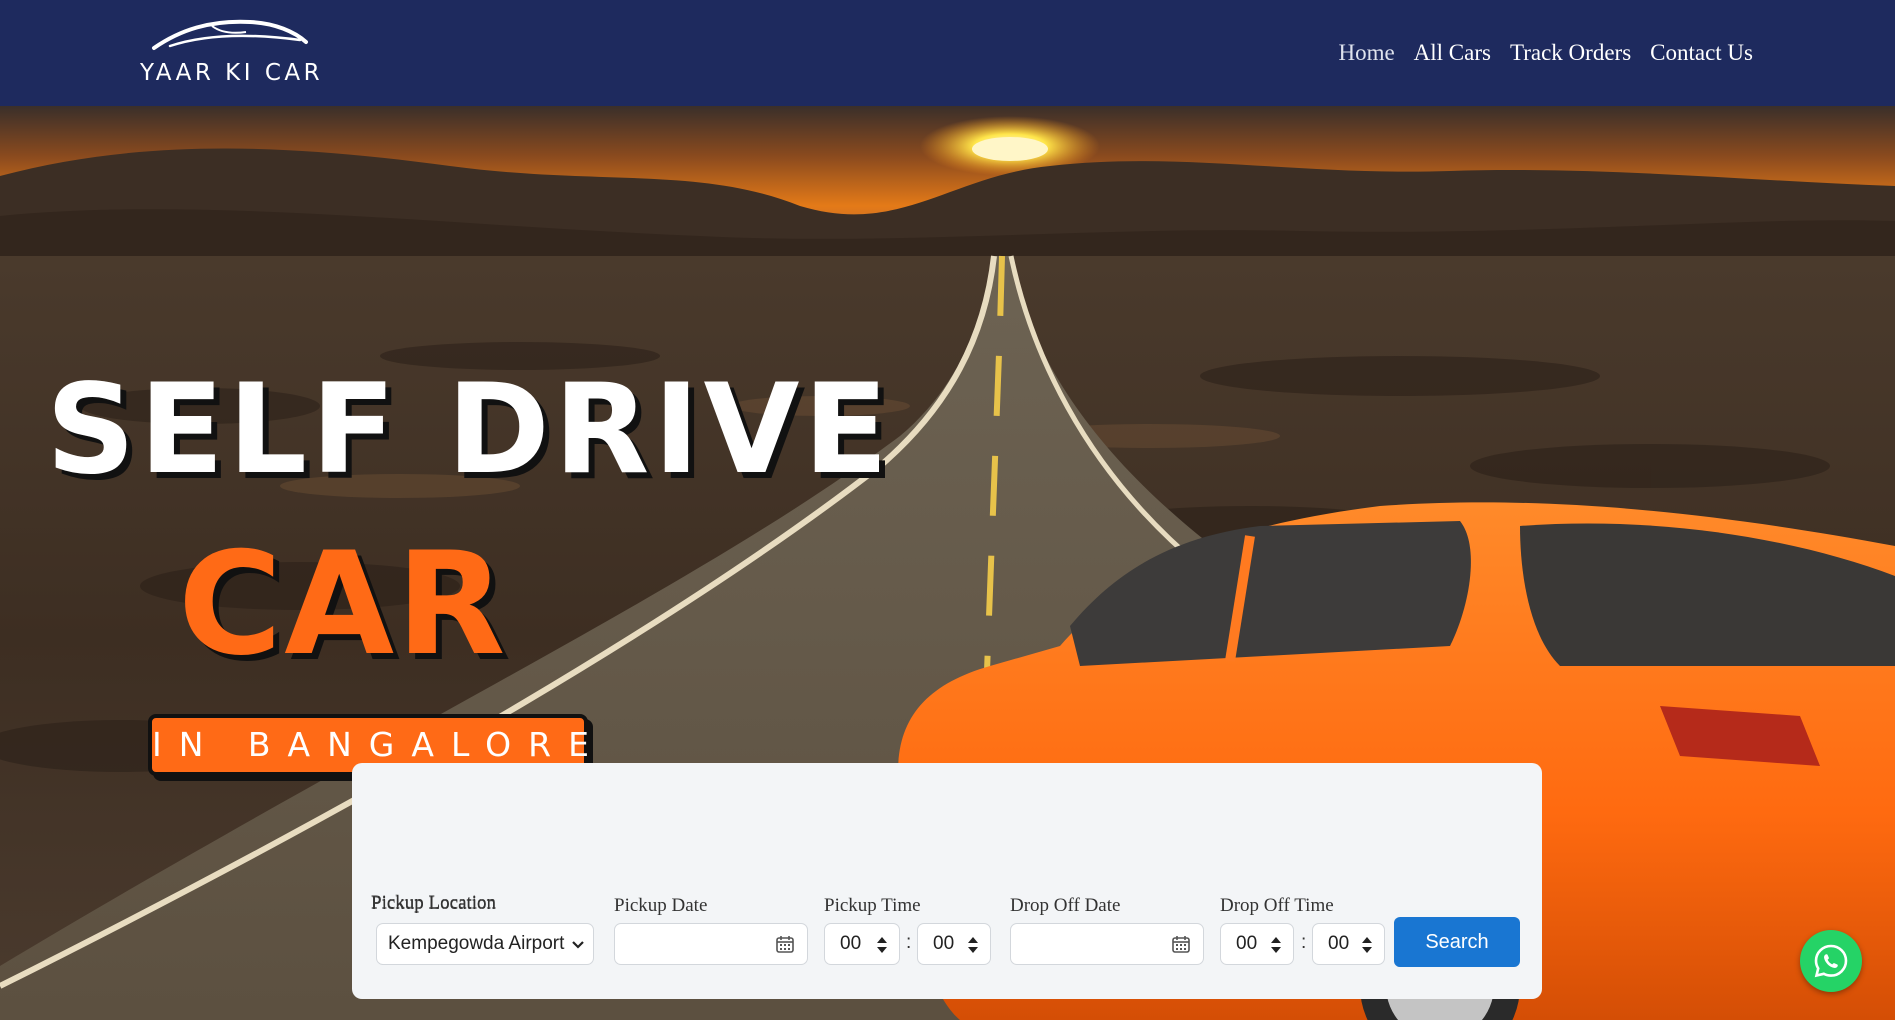  Describe the element at coordinates (851, 943) in the screenshot. I see `pickup-hour-value: 00` at that location.